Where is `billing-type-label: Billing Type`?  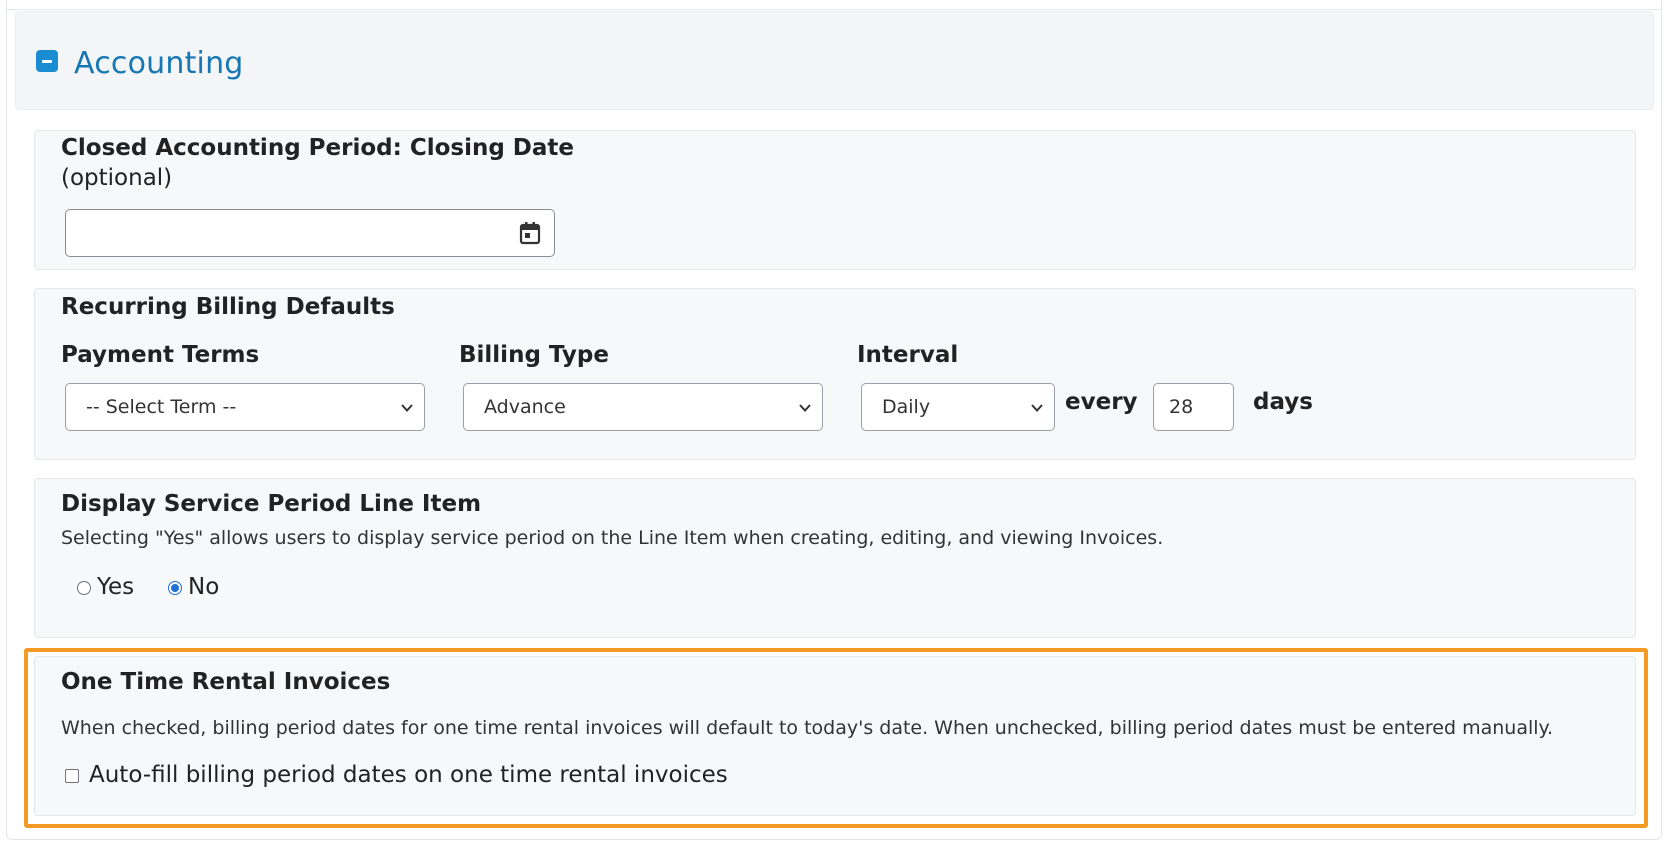 billing-type-label: Billing Type is located at coordinates (534, 355).